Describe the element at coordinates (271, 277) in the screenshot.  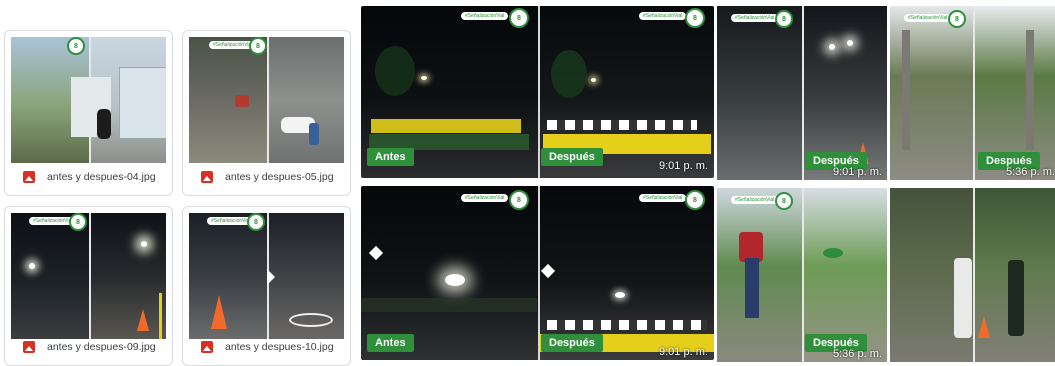
I see `next-arrow-icon` at that location.